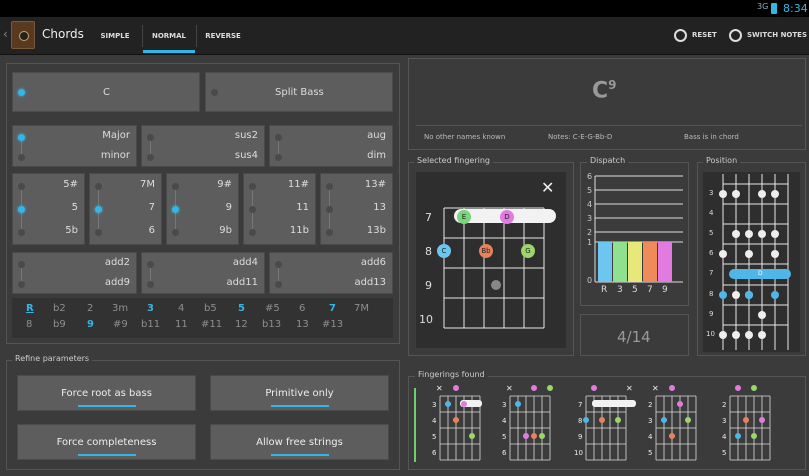 This screenshot has width=809, height=476. Describe the element at coordinates (299, 393) in the screenshot. I see `primitive-only-toggle: Primitive only` at that location.